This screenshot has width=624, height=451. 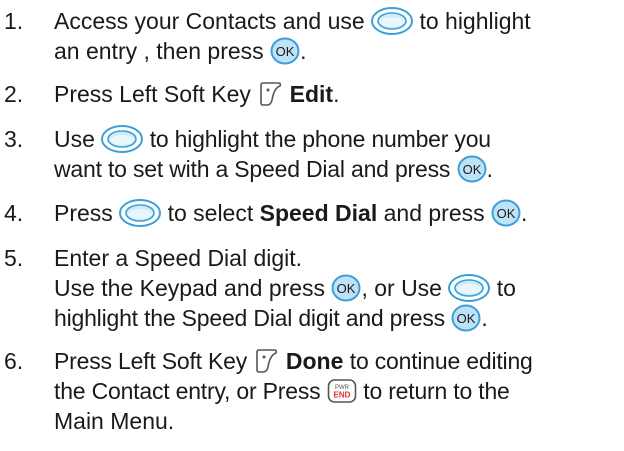 What do you see at coordinates (436, 391) in the screenshot?
I see `step-text-segment: to return to the` at bounding box center [436, 391].